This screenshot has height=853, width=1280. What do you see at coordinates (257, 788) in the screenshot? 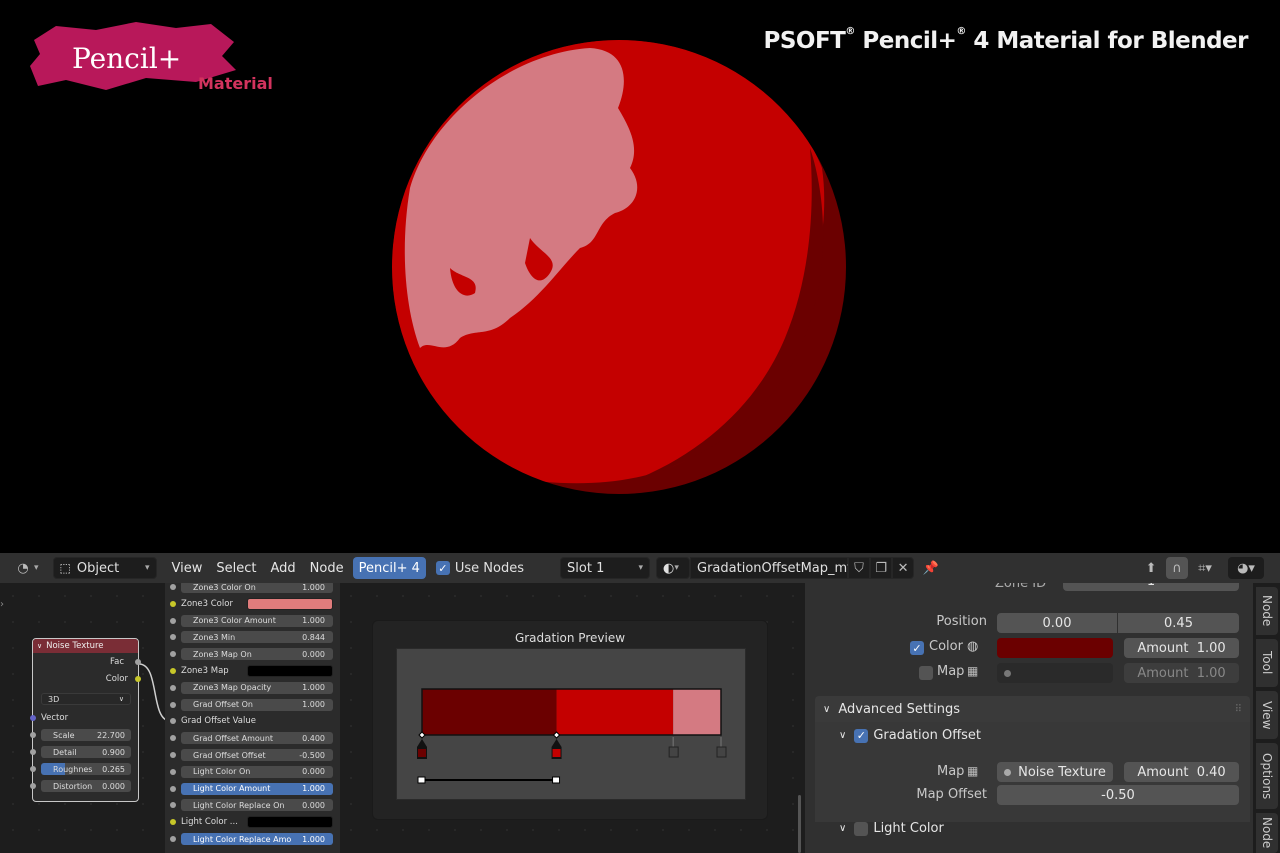
I see `pencil-value-field: Light Color Amount 1.000` at bounding box center [257, 788].